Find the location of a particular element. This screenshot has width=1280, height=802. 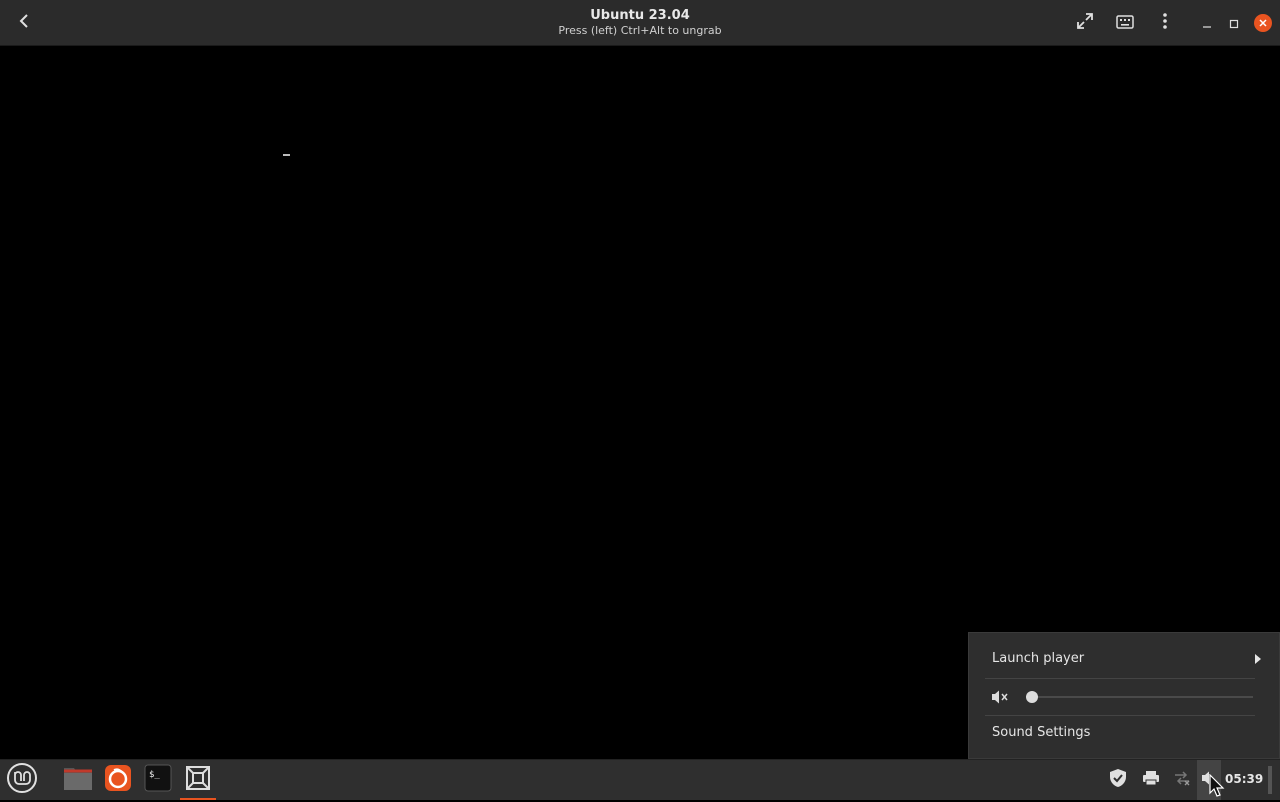

mint-logo-icon is located at coordinates (22, 780).